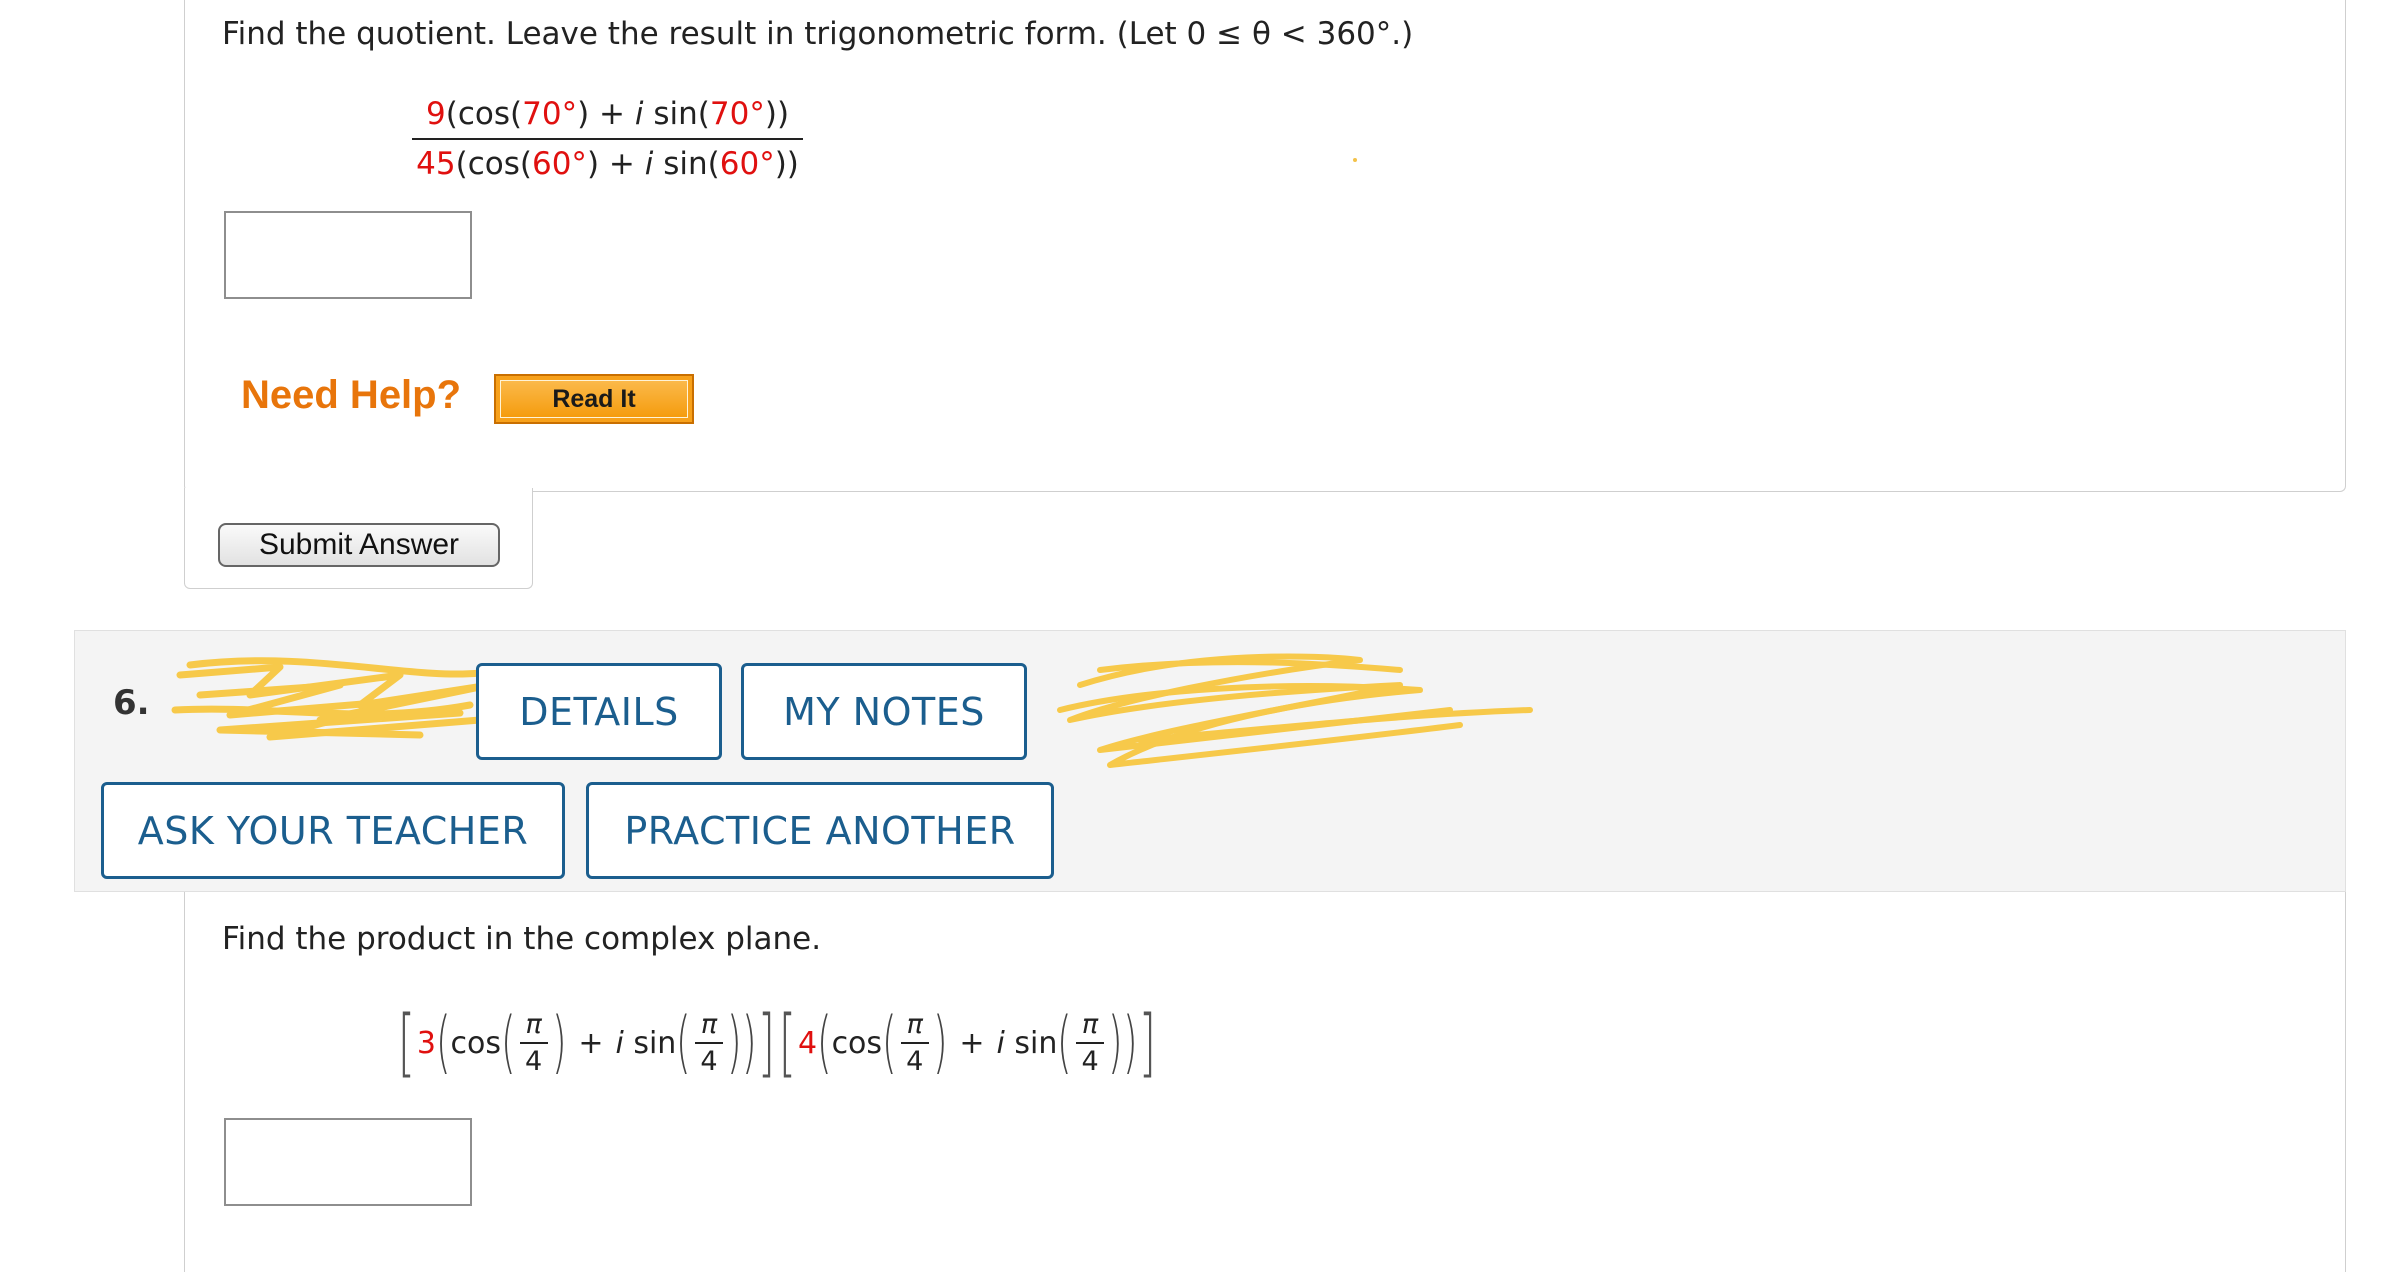 The height and width of the screenshot is (1272, 2388). What do you see at coordinates (820, 830) in the screenshot?
I see `practice-another-button: PRACTICE ANOTHER` at bounding box center [820, 830].